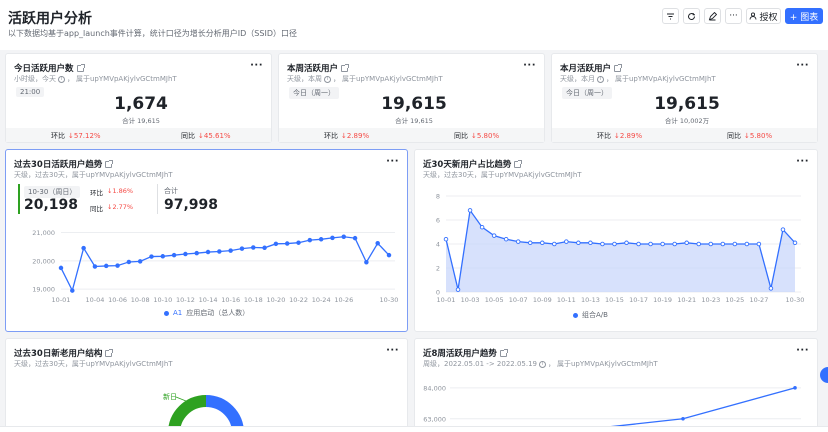 Image resolution: width=828 pixels, height=432 pixels. Describe the element at coordinates (230, 300) in the screenshot. I see `x-tick-label: 10-16` at that location.